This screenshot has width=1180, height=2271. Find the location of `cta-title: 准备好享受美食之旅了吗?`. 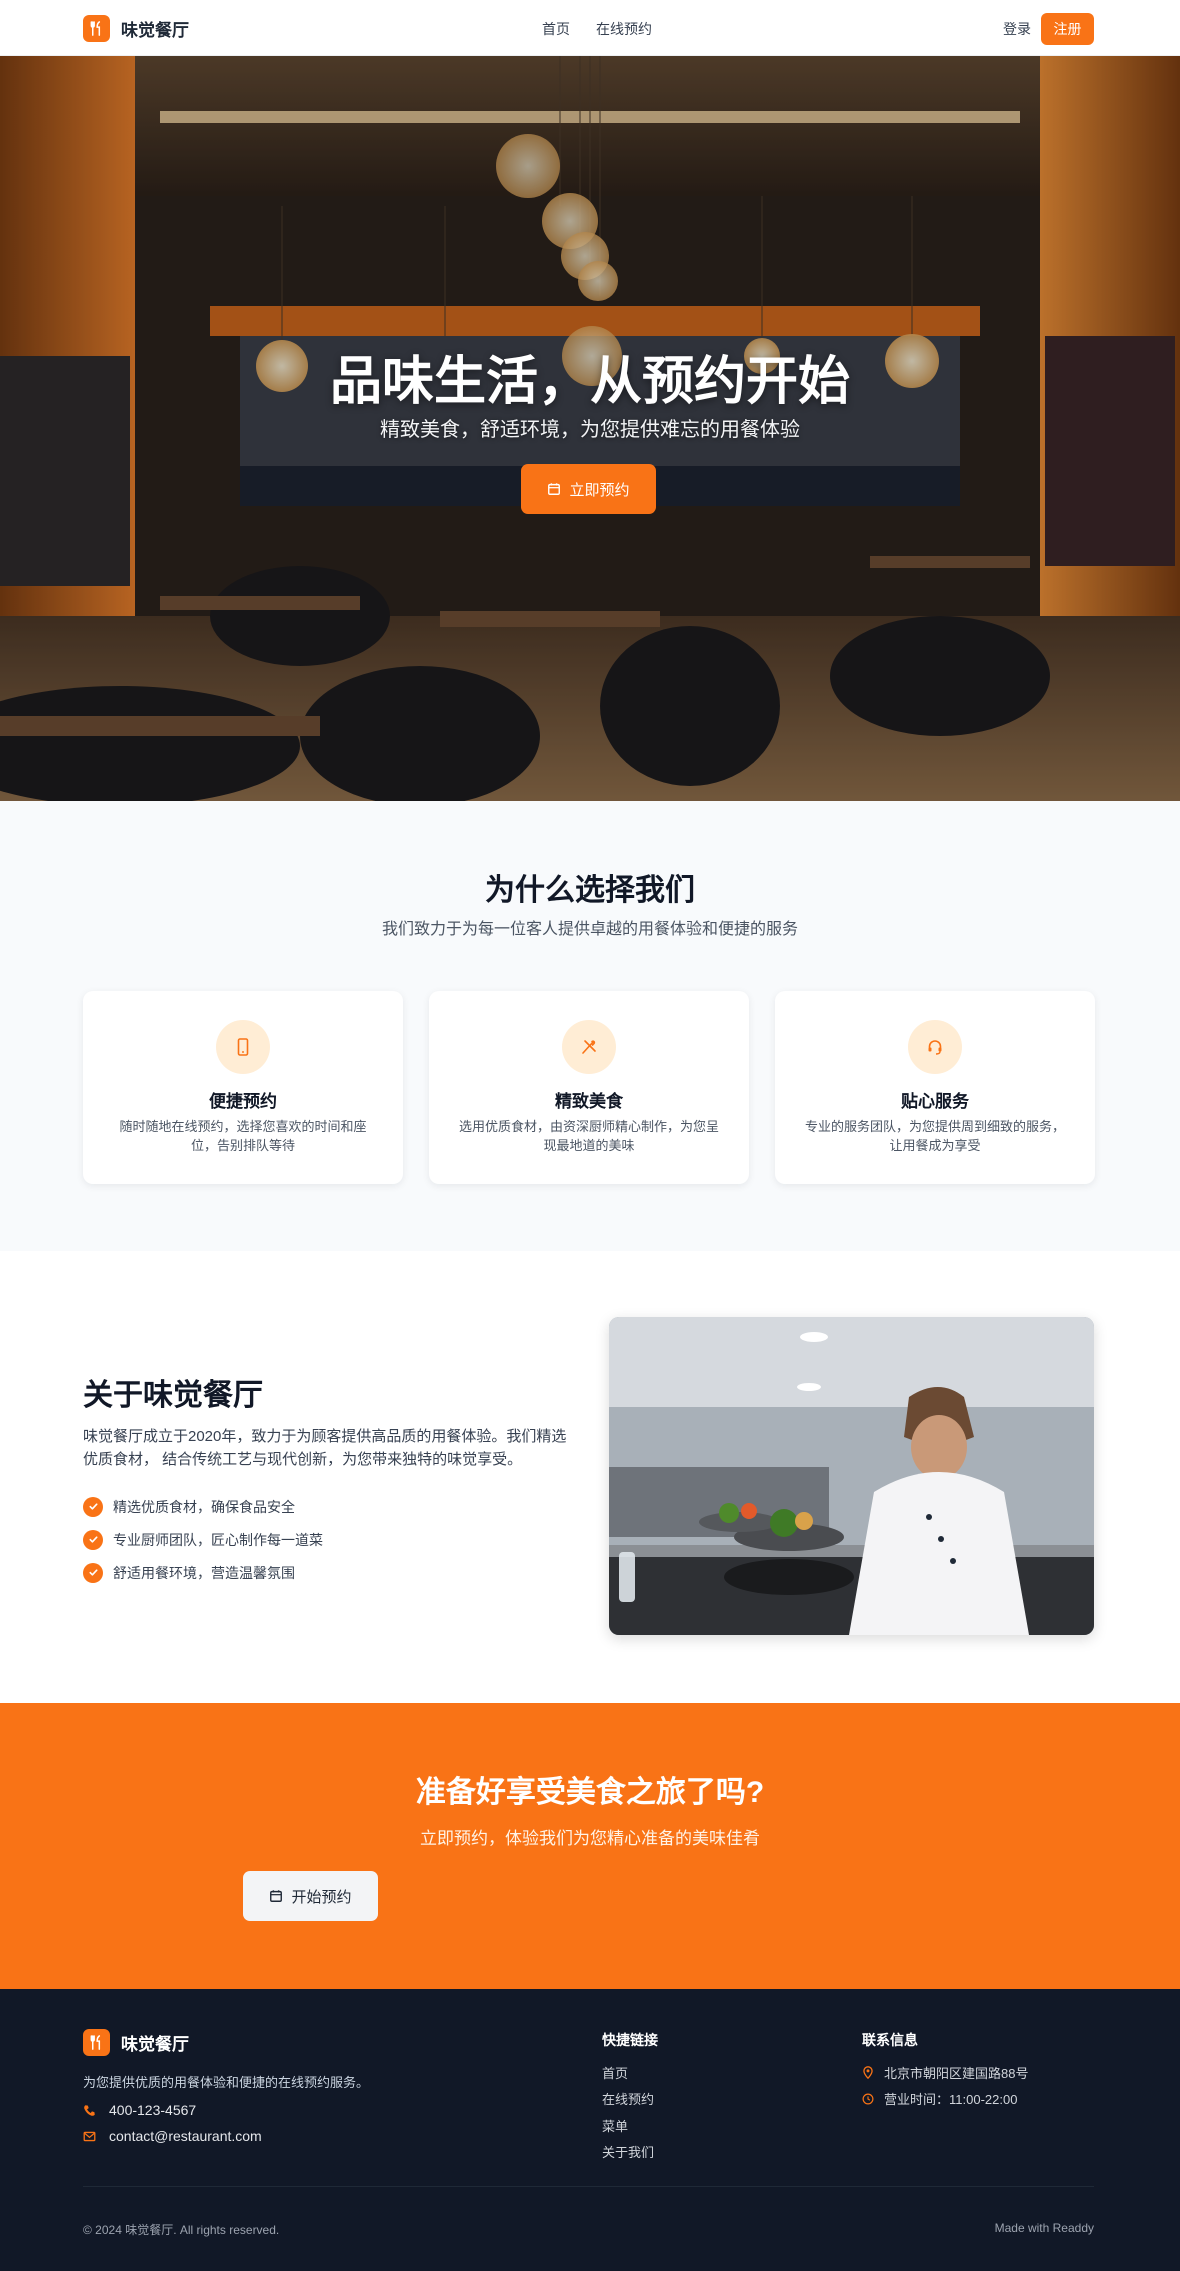

cta-title: 准备好享受美食之旅了吗? is located at coordinates (590, 1792).